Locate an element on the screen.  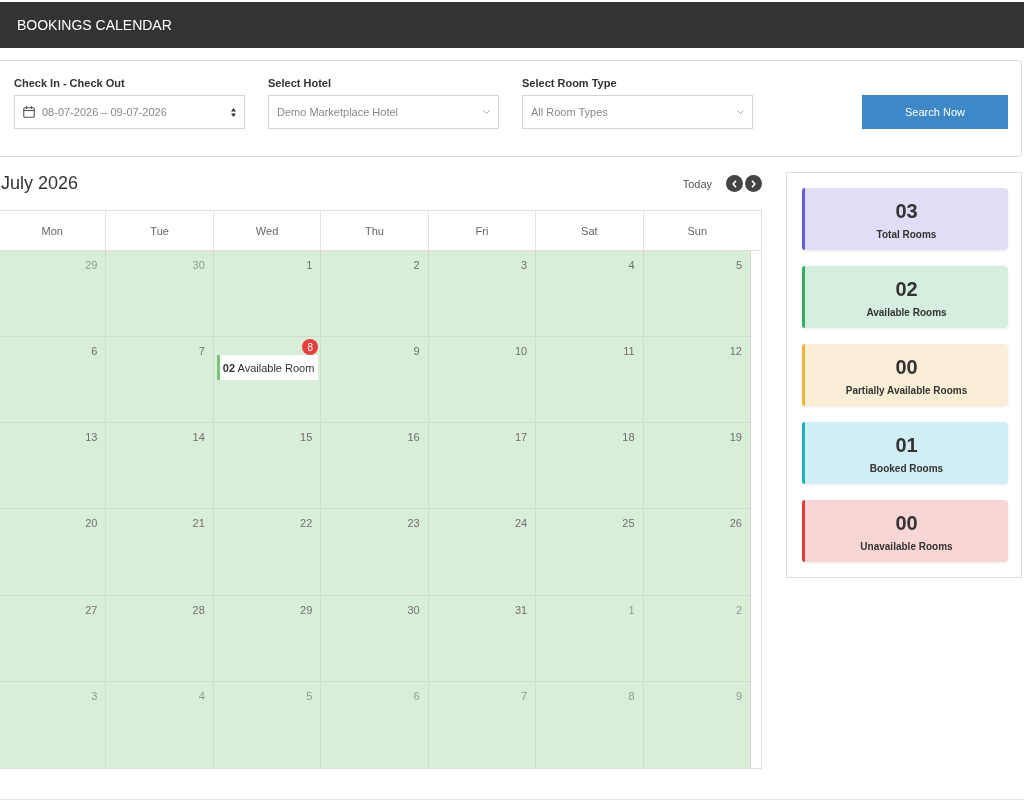
day-number: 6 is located at coordinates (417, 695).